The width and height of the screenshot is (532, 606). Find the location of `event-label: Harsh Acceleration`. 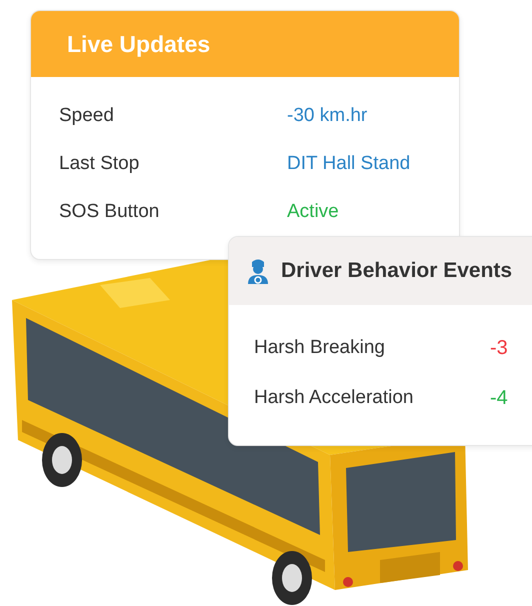

event-label: Harsh Acceleration is located at coordinates (334, 398).